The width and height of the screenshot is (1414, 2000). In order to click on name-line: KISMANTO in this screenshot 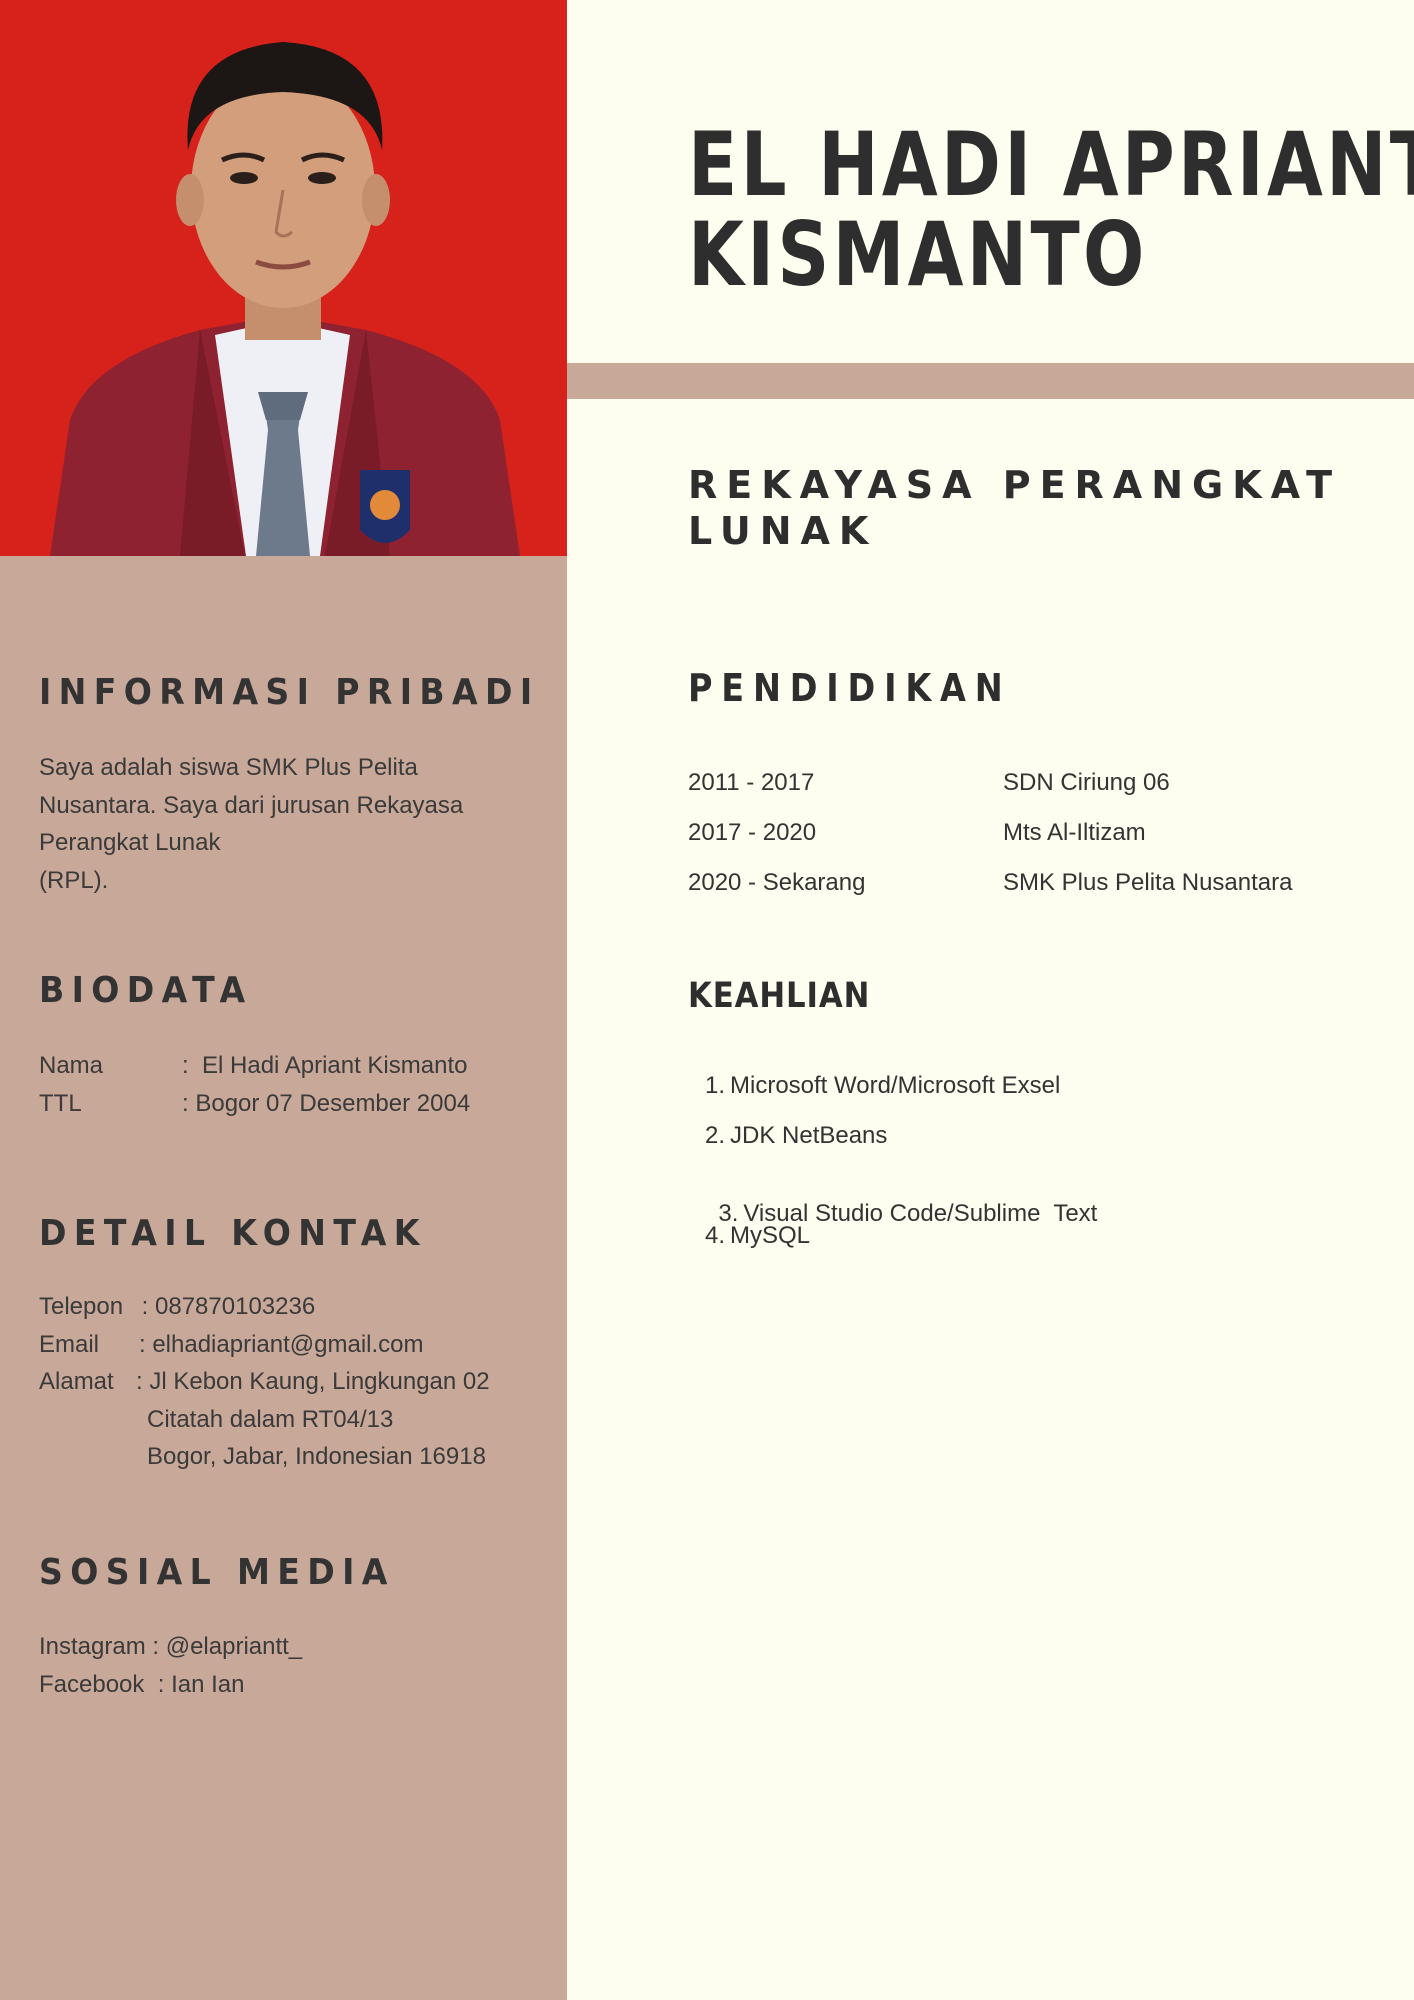, I will do `click(918, 254)`.